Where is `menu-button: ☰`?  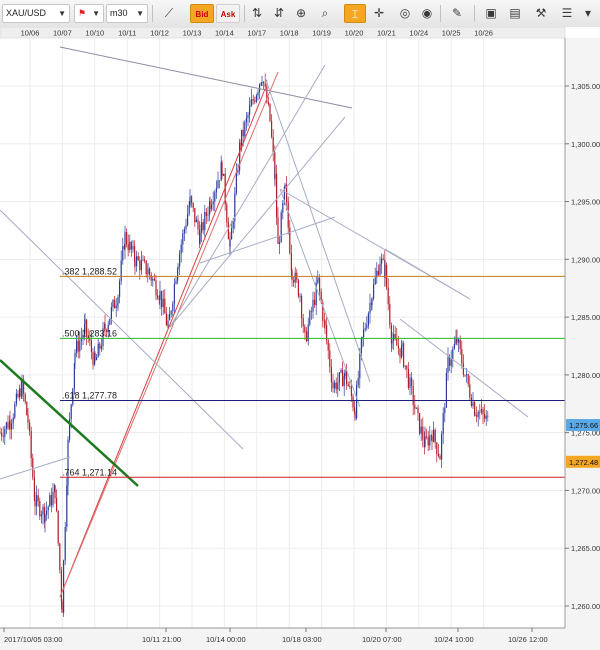
menu-button: ☰ is located at coordinates (567, 13).